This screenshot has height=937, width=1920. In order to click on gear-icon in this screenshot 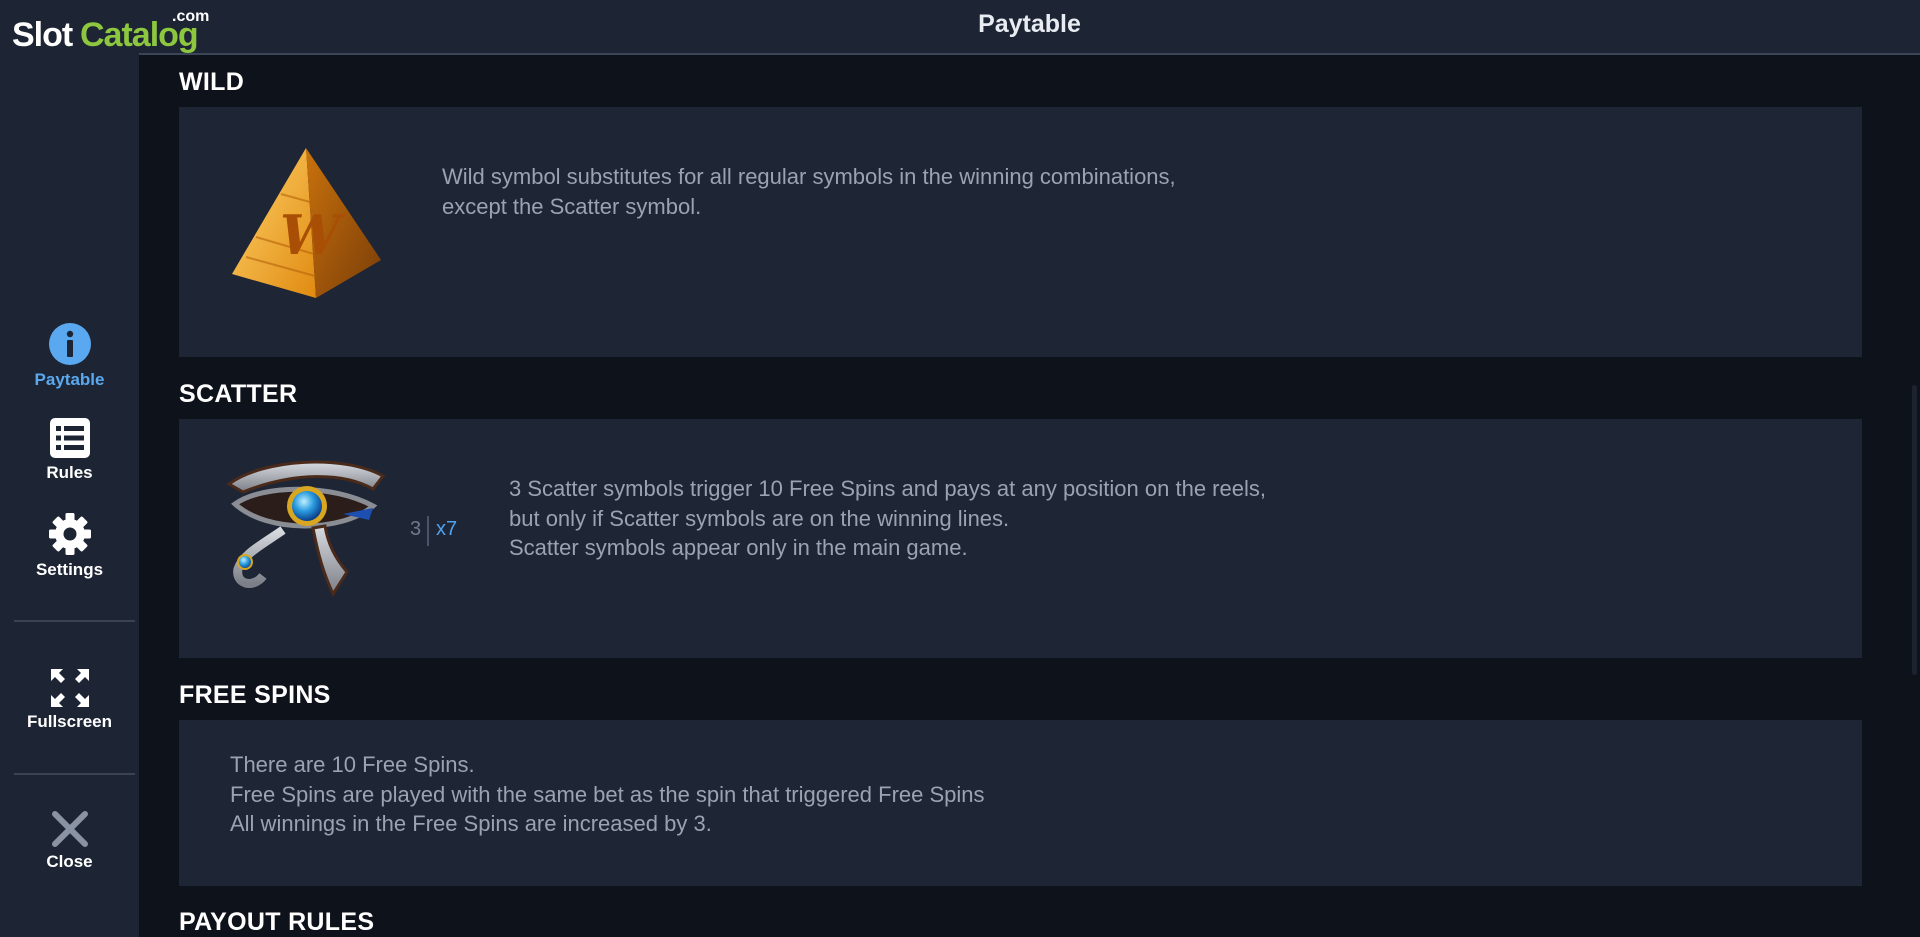, I will do `click(69, 534)`.